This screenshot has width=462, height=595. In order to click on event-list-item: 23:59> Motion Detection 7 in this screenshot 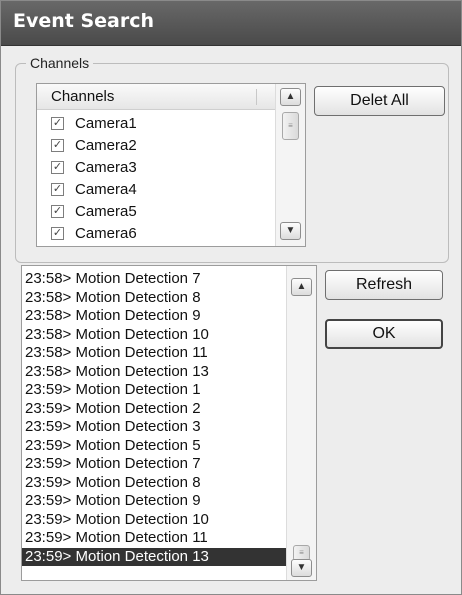, I will do `click(155, 464)`.